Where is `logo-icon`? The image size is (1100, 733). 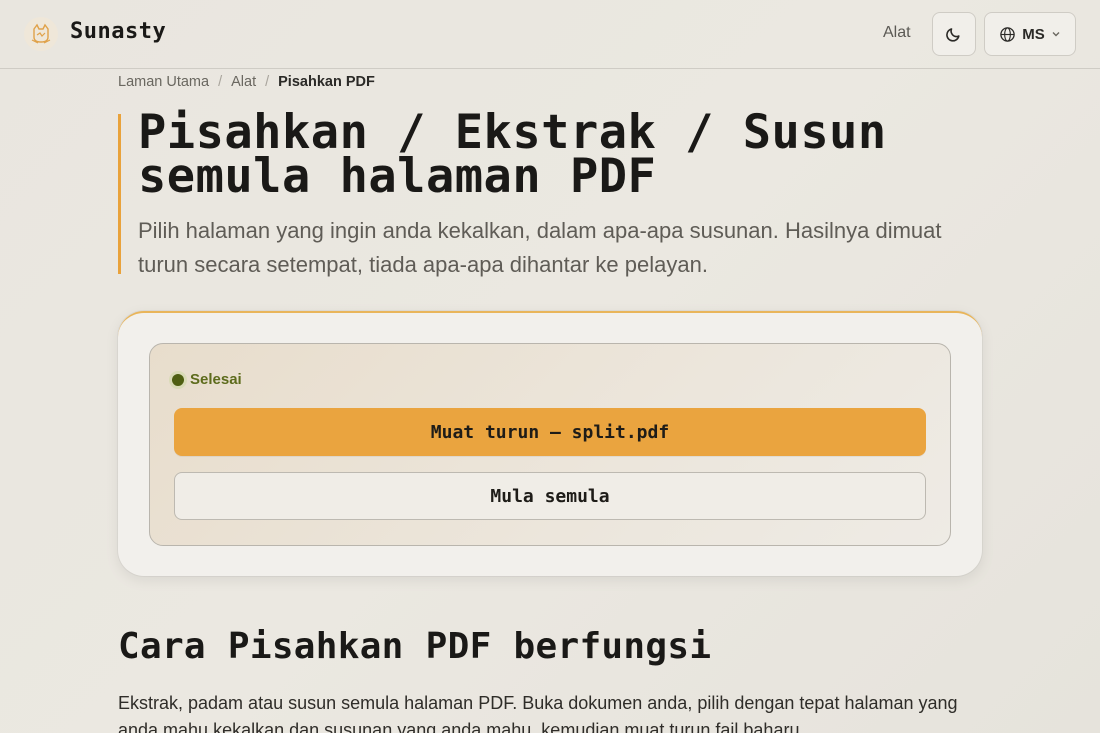 logo-icon is located at coordinates (41, 34).